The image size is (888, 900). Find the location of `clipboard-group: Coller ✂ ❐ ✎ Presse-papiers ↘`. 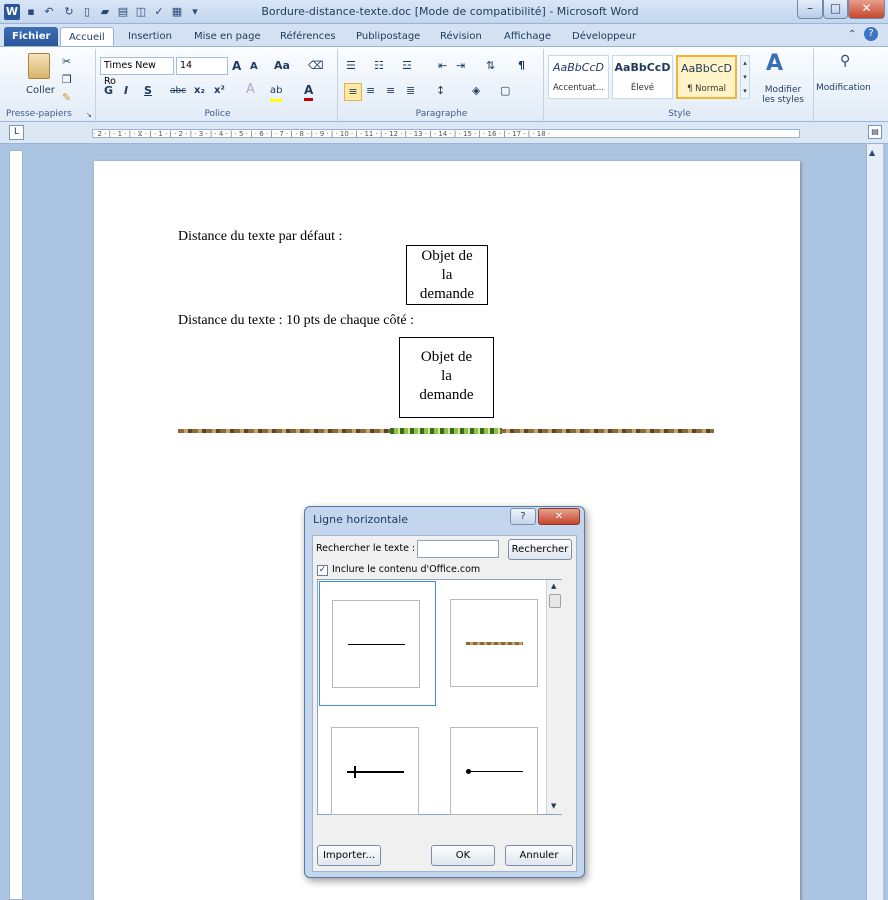

clipboard-group: Coller ✂ ❐ ✎ Presse-papiers ↘ is located at coordinates (48, 85).